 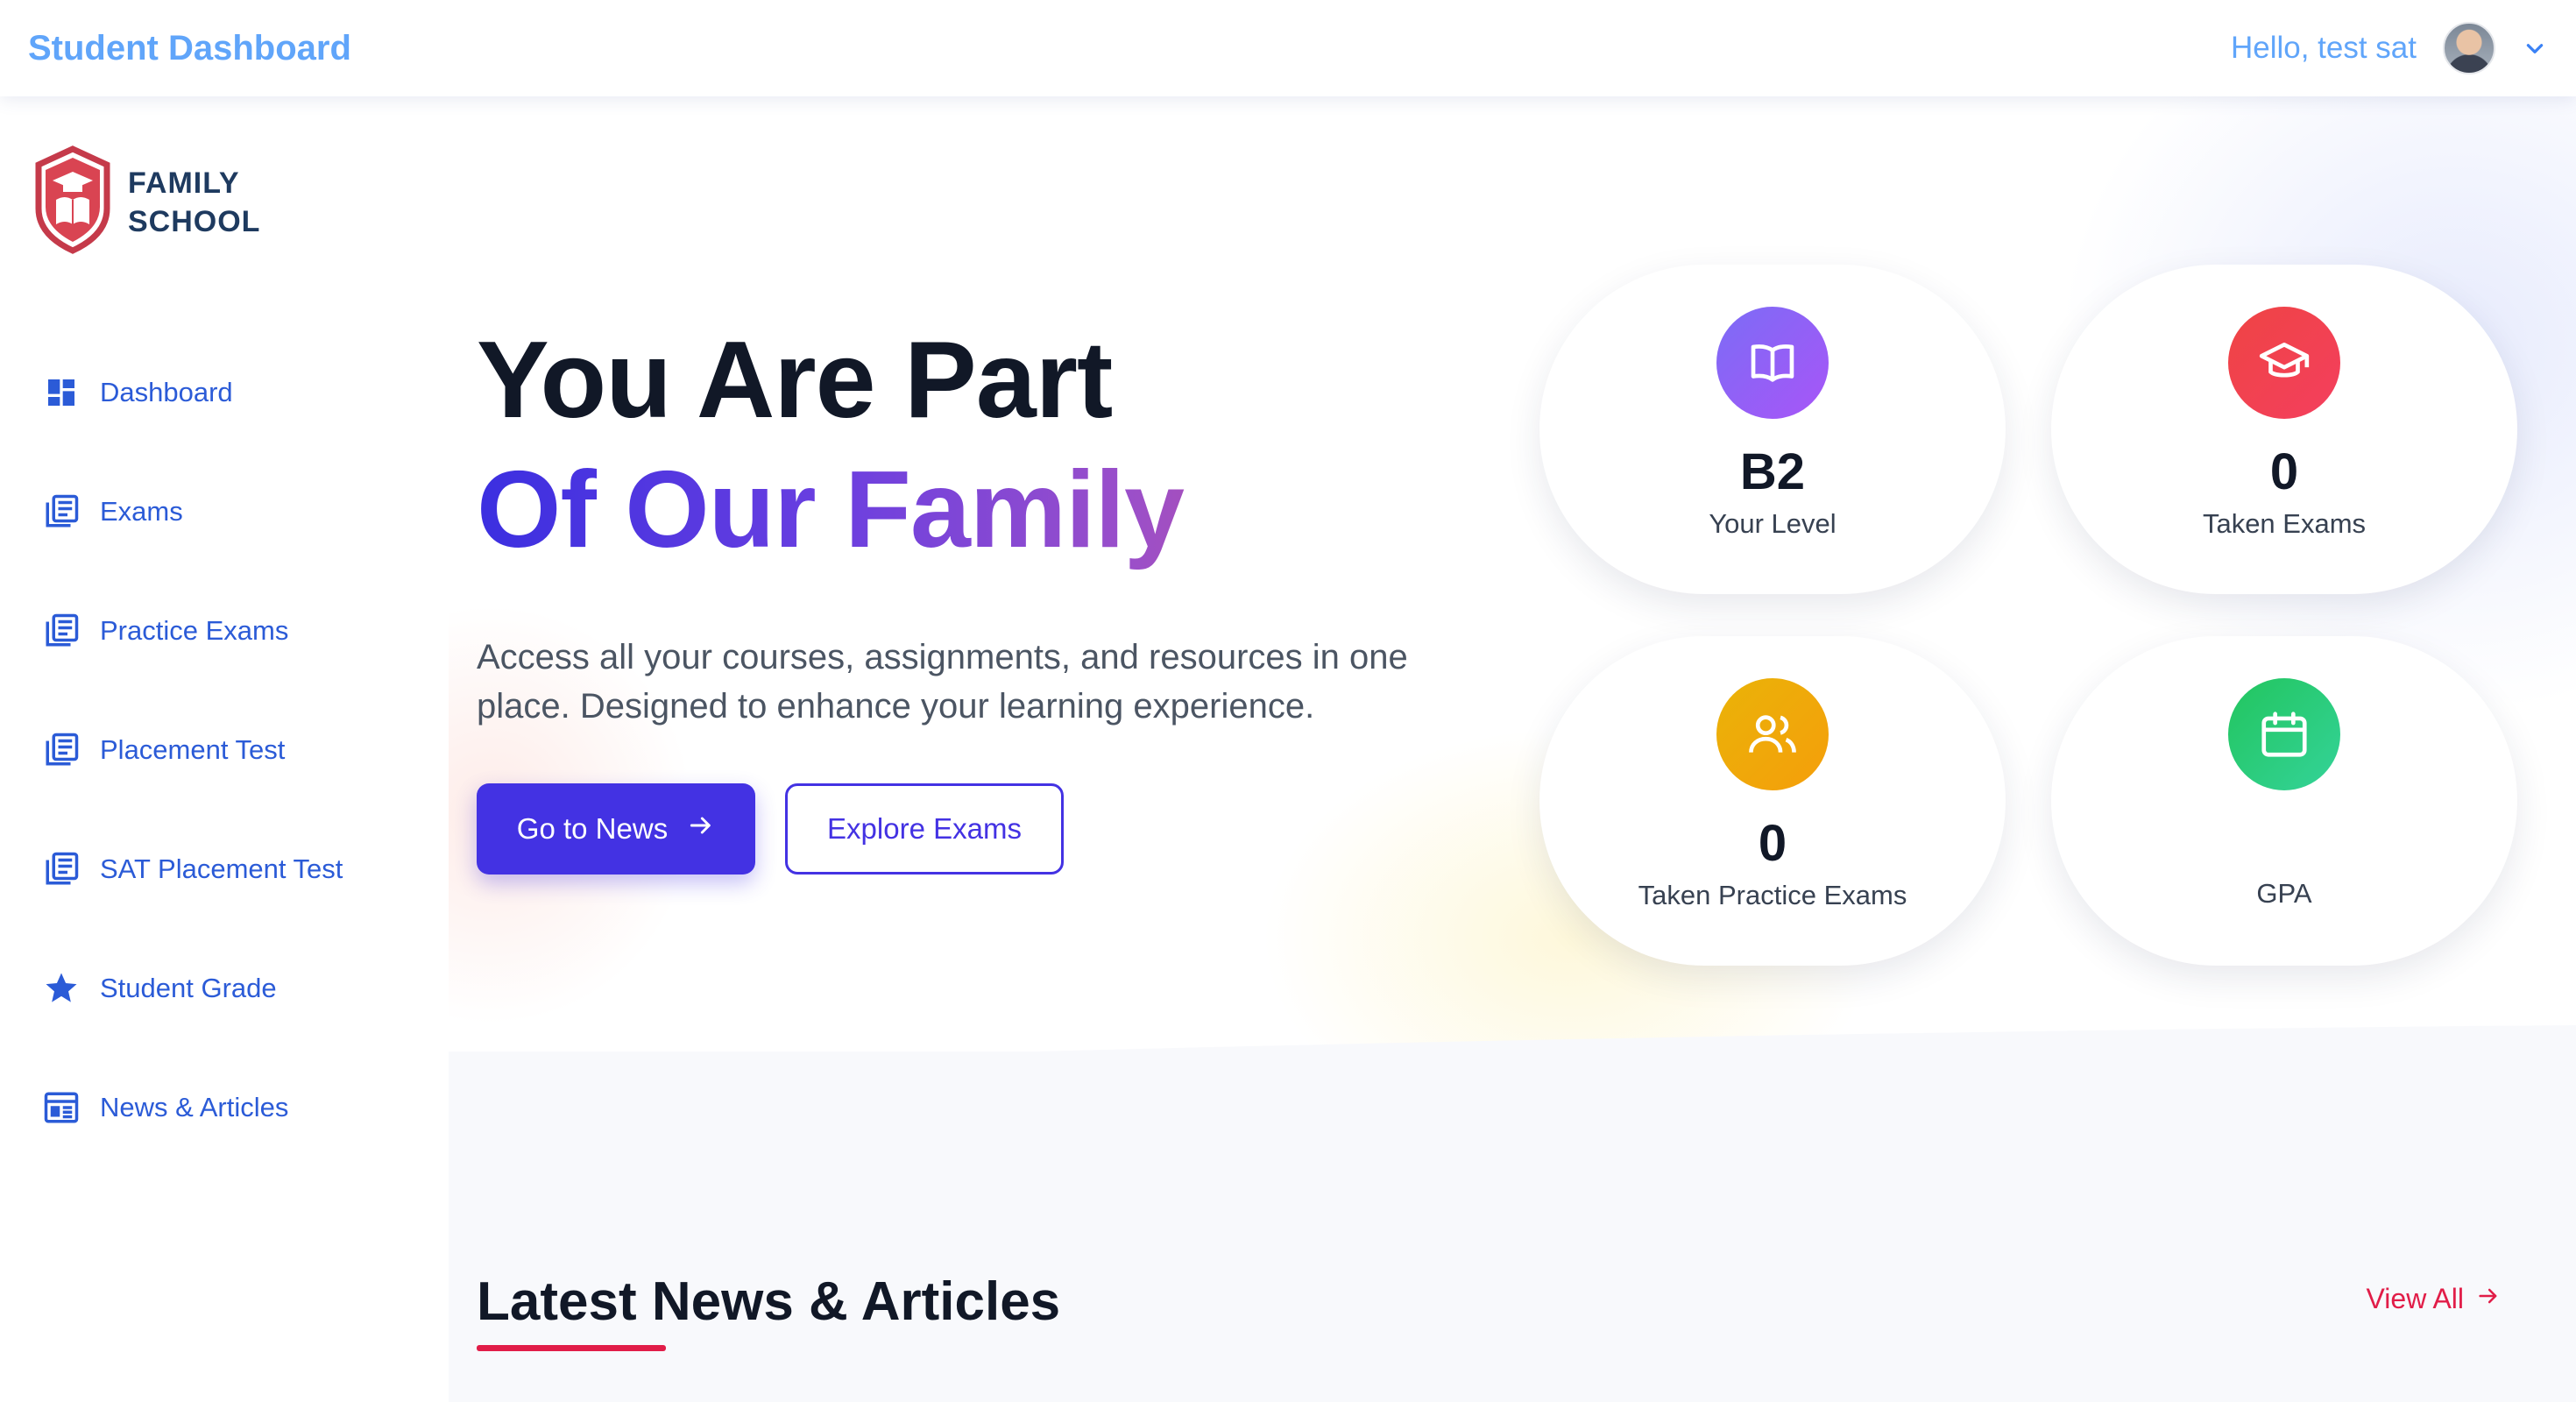 What do you see at coordinates (141, 511) in the screenshot?
I see `sidebar-item-label: Exams` at bounding box center [141, 511].